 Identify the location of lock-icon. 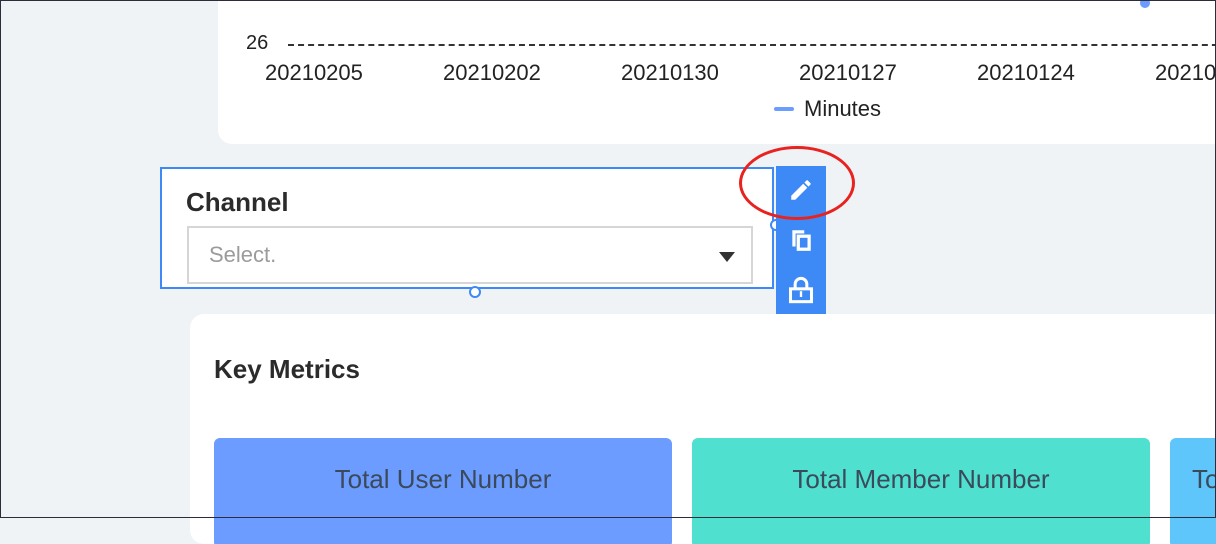
(801, 290).